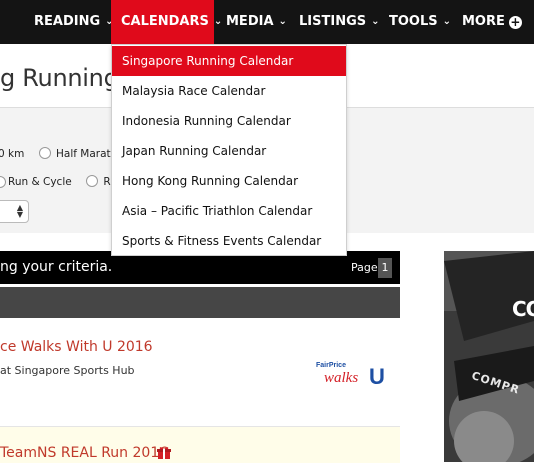  What do you see at coordinates (385, 268) in the screenshot?
I see `page-number-button: 1` at bounding box center [385, 268].